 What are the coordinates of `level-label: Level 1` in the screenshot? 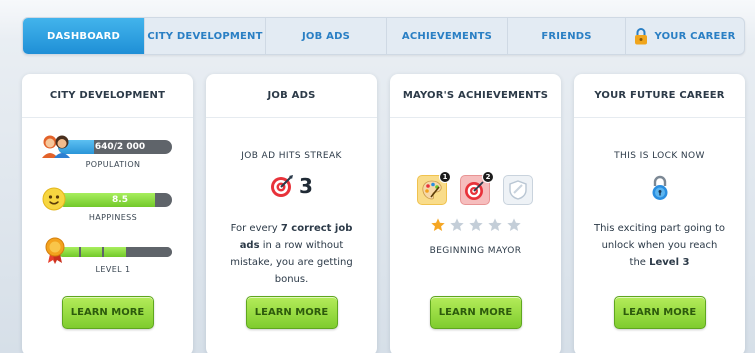 It's located at (113, 269).